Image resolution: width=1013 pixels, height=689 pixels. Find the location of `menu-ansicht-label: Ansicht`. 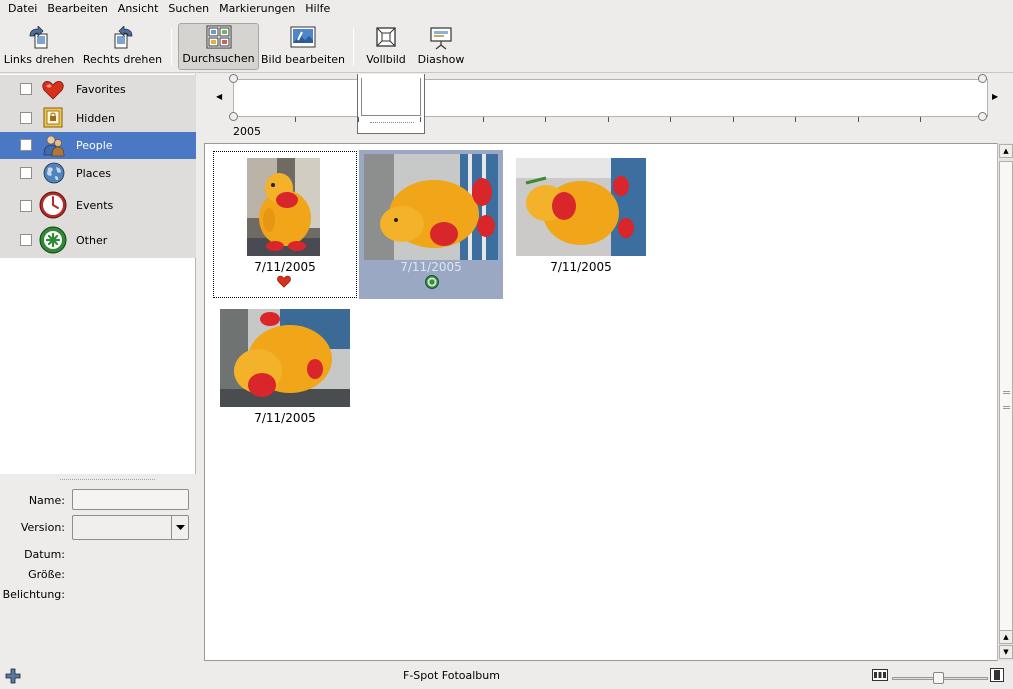

menu-ansicht-label: Ansicht is located at coordinates (138, 8).